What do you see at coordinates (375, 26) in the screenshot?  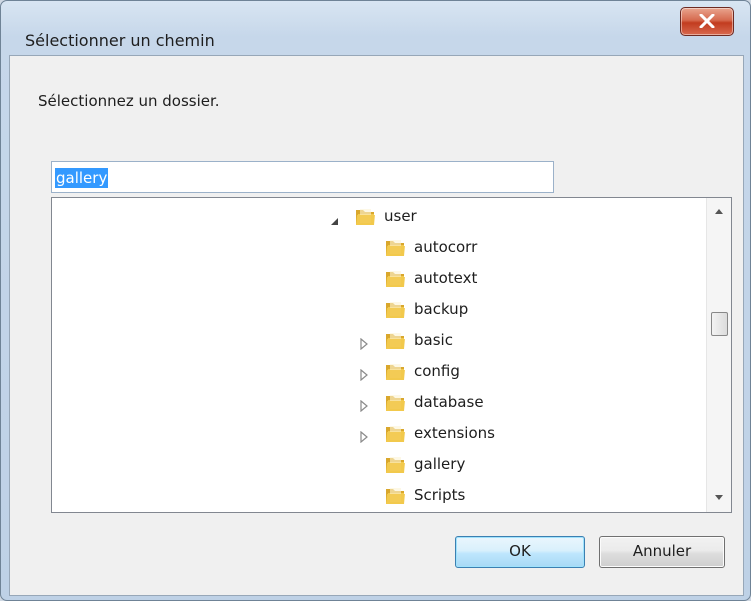 I see `title-bar: Sélectionner un chemin` at bounding box center [375, 26].